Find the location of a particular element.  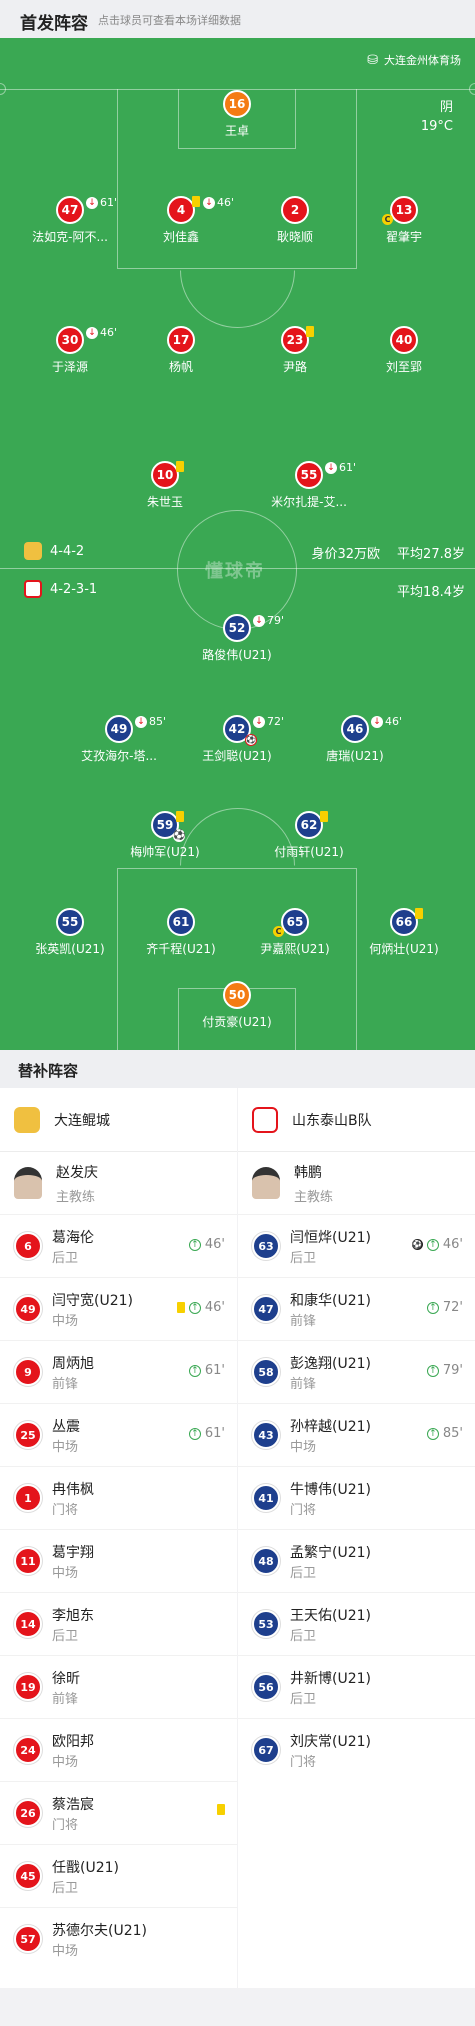

subs-title: 替补阵容 is located at coordinates (48, 1071).